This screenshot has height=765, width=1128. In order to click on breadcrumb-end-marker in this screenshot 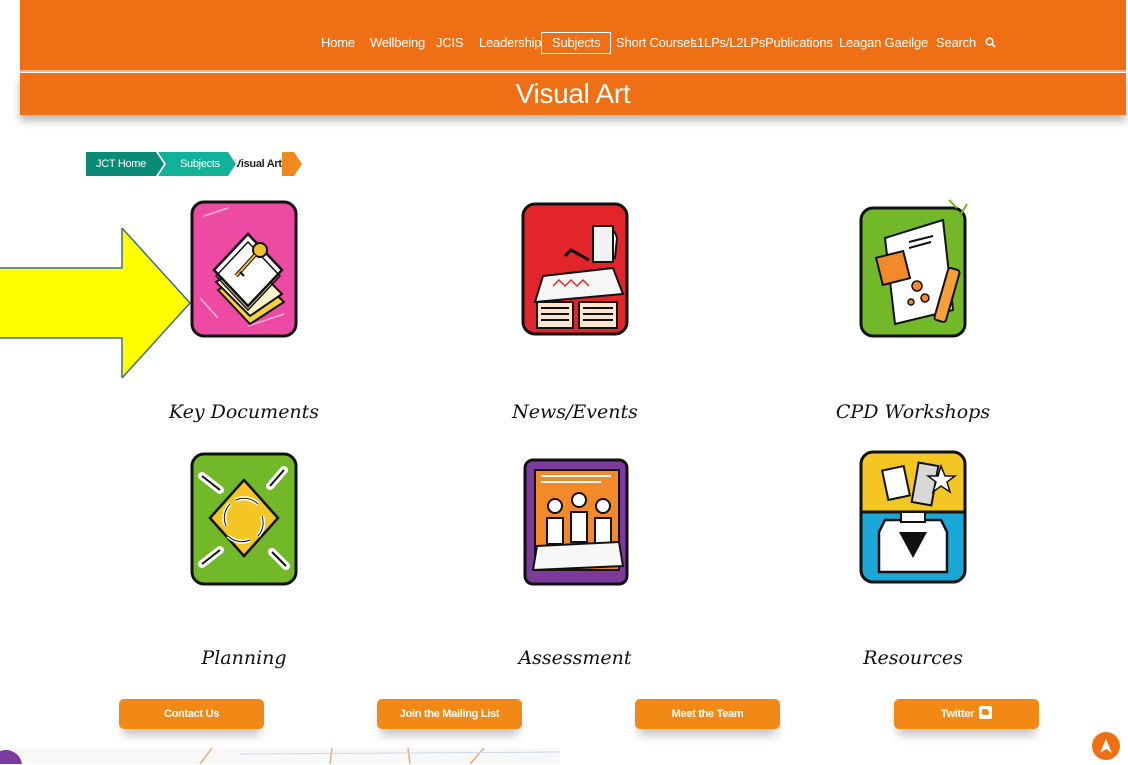, I will do `click(292, 164)`.